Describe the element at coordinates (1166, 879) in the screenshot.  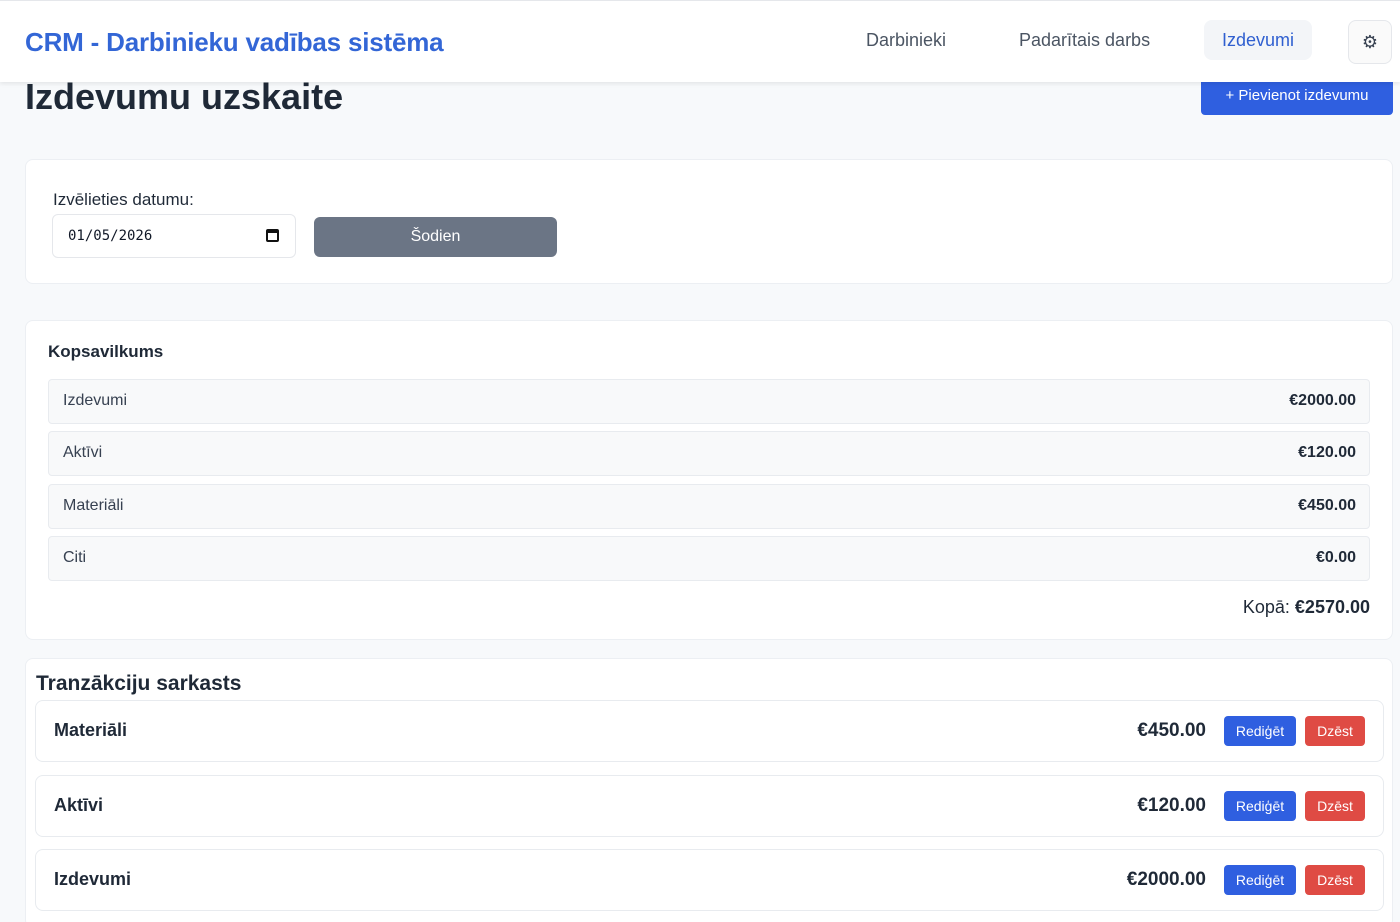
I see `transaction-amount: €2000.00` at that location.